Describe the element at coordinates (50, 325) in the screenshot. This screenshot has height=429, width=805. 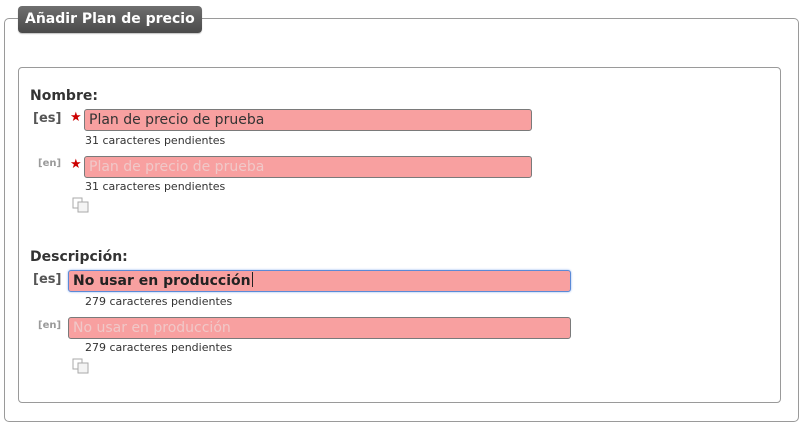
I see `descripcion-lang-en: [en]` at that location.